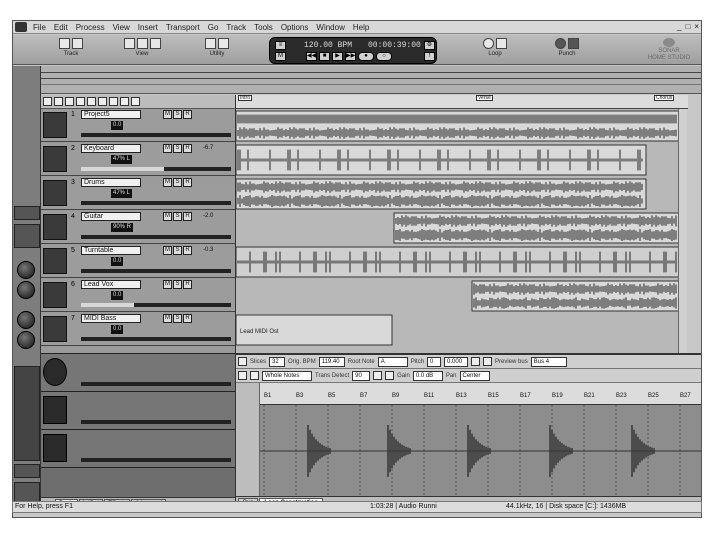 The image size is (720, 540). I want to click on clips-vertical-scrollbar, so click(682, 231).